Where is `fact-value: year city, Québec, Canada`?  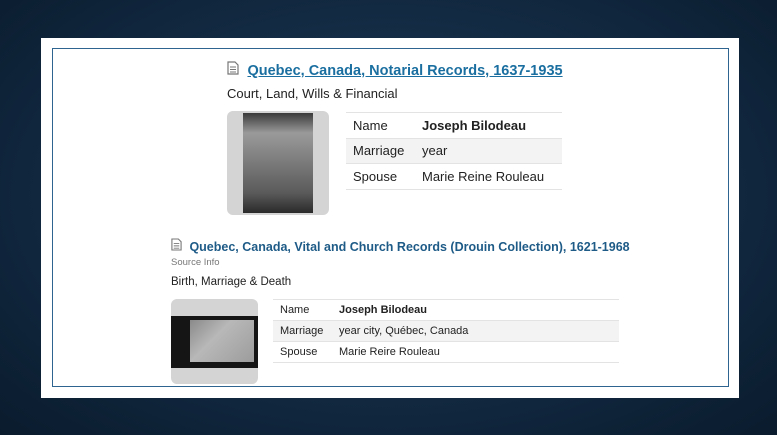
fact-value: year city, Québec, Canada is located at coordinates (475, 331).